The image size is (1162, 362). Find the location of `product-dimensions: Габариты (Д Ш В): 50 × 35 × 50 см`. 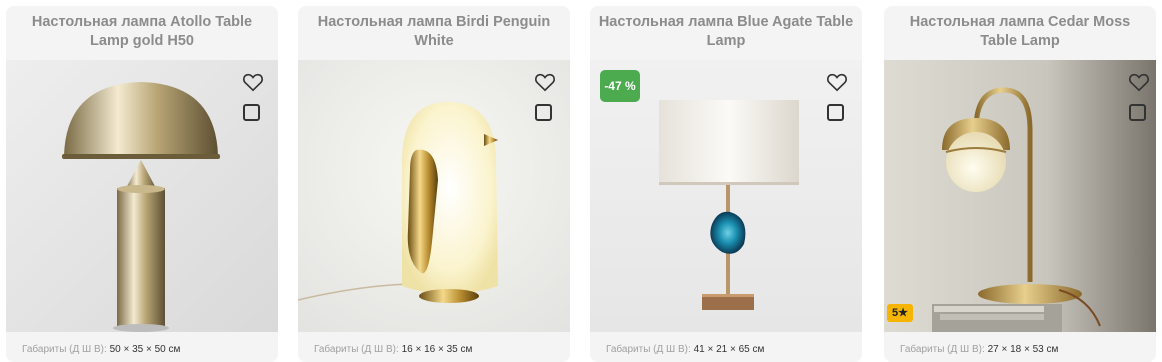

product-dimensions: Габариты (Д Ш В): 50 × 35 × 50 см is located at coordinates (101, 349).